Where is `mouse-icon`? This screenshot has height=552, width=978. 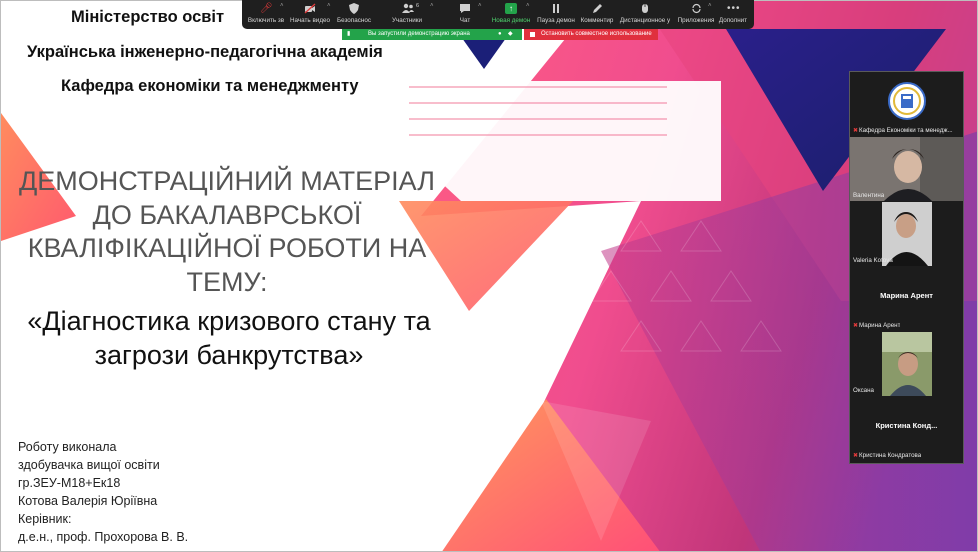
mouse-icon is located at coordinates (645, 8).